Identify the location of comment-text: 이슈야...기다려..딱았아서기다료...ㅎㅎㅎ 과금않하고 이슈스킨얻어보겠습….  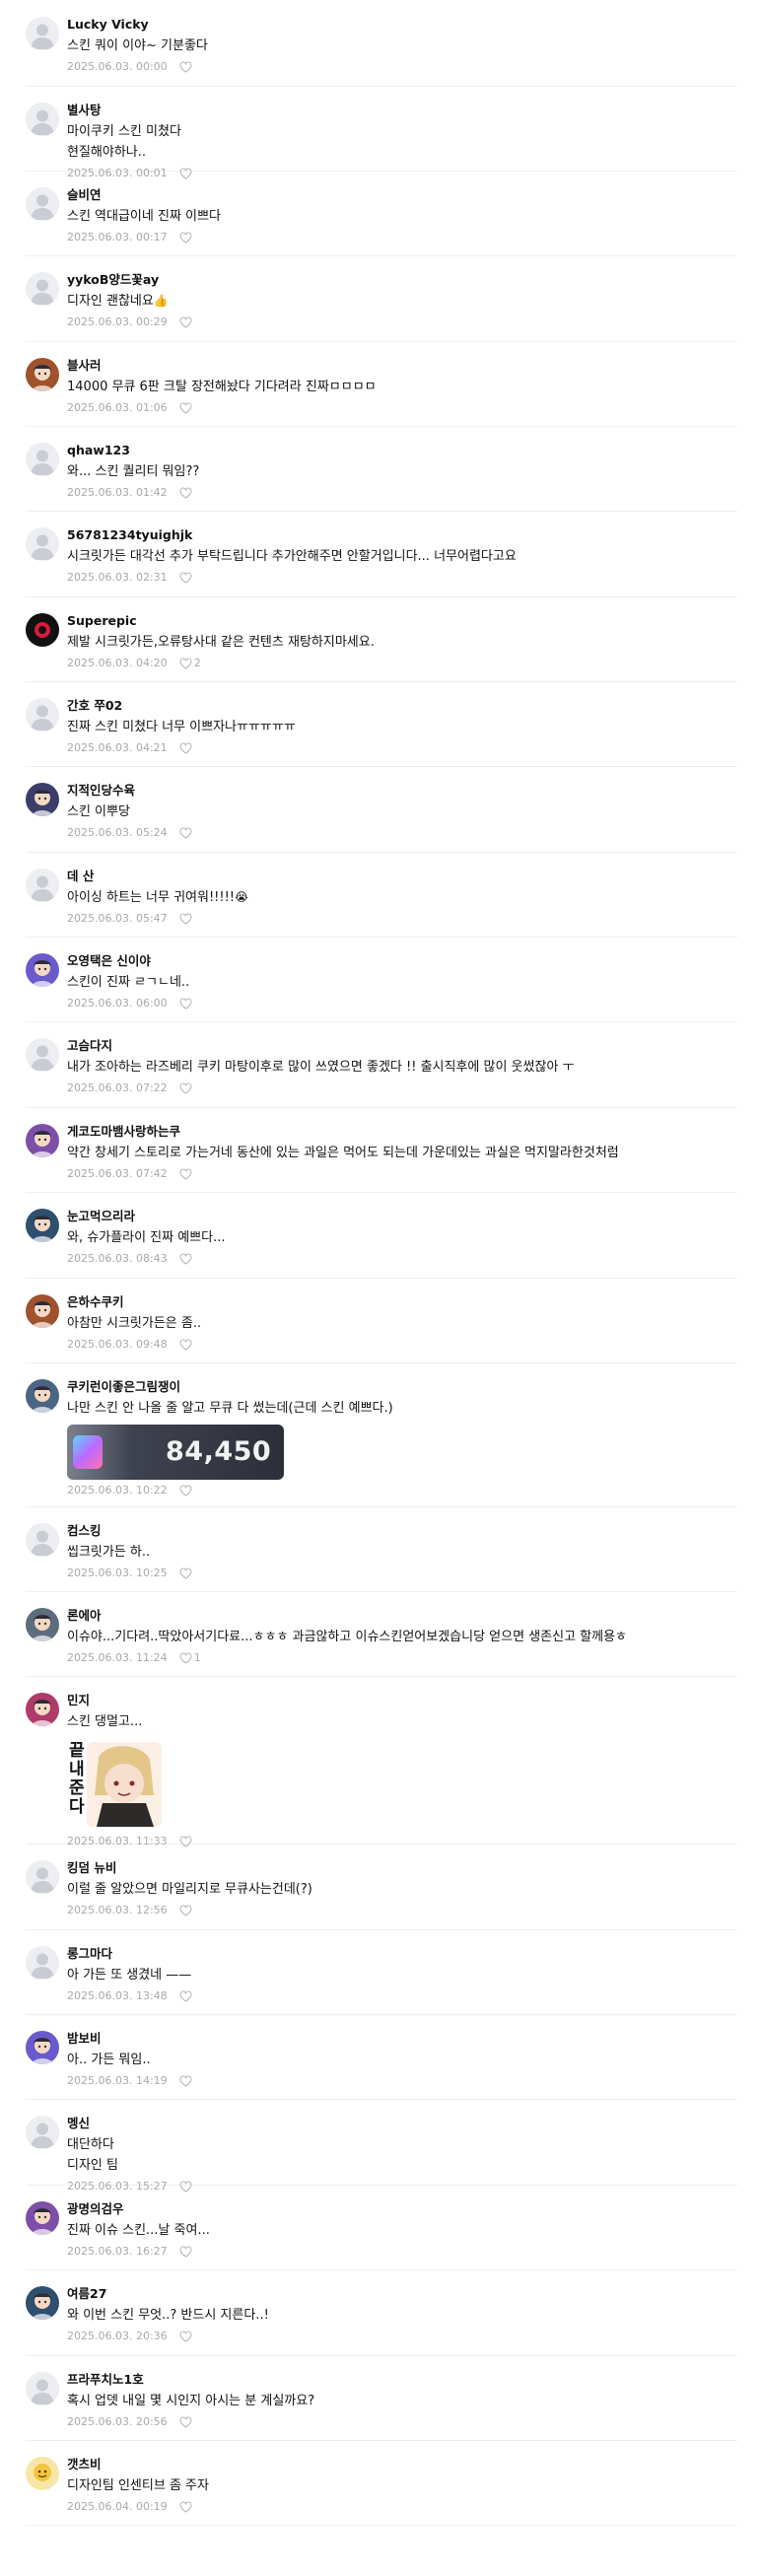
(402, 1637).